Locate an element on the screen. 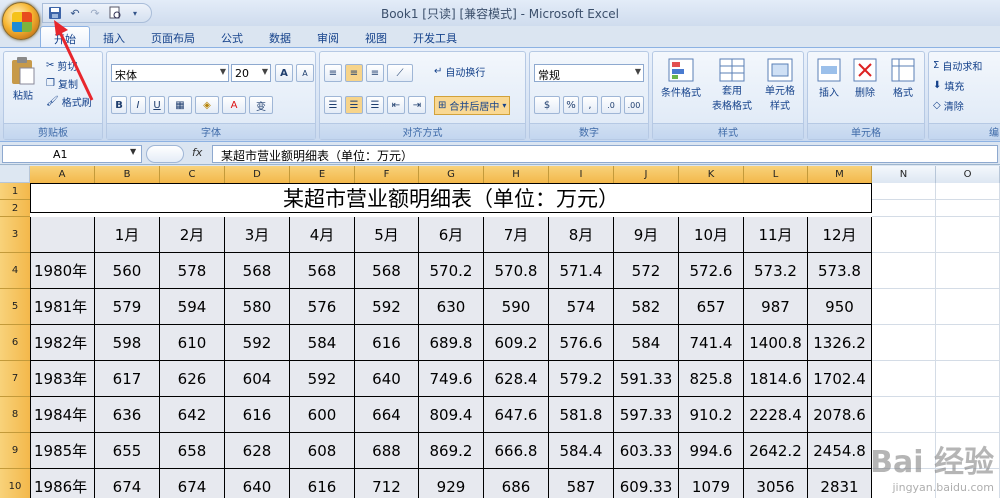 Image resolution: width=1000 pixels, height=498 pixels. percent-button: % is located at coordinates (571, 105).